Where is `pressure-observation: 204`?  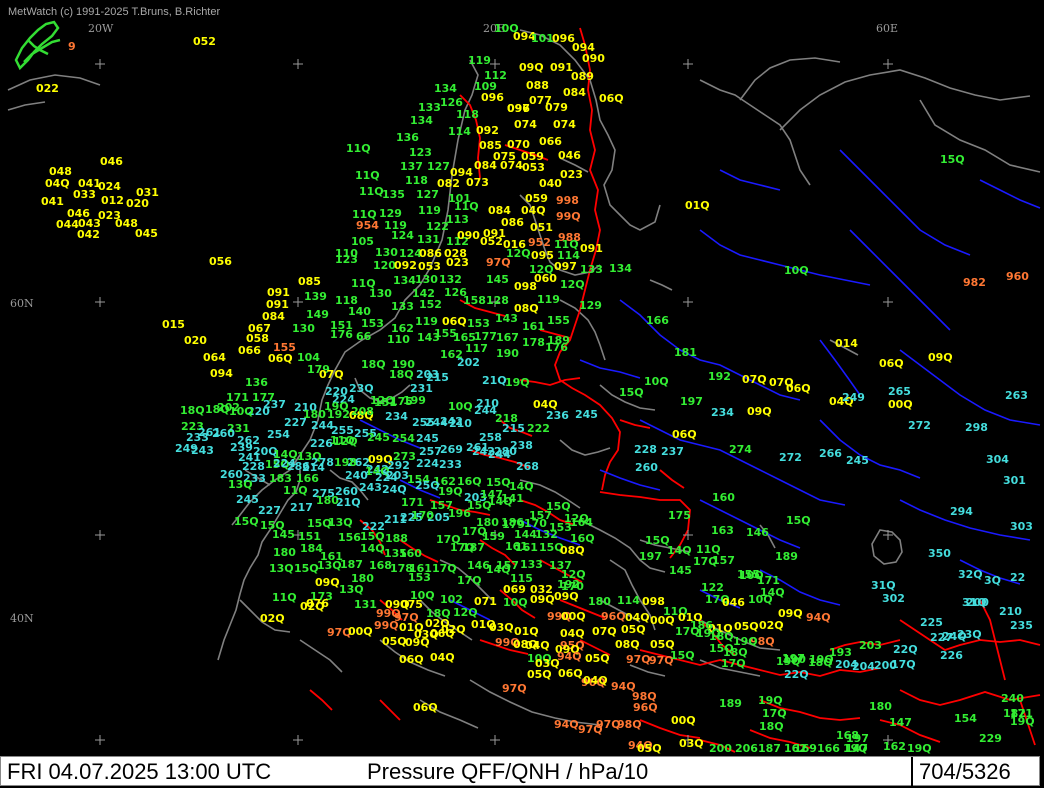 pressure-observation: 204 is located at coordinates (863, 666).